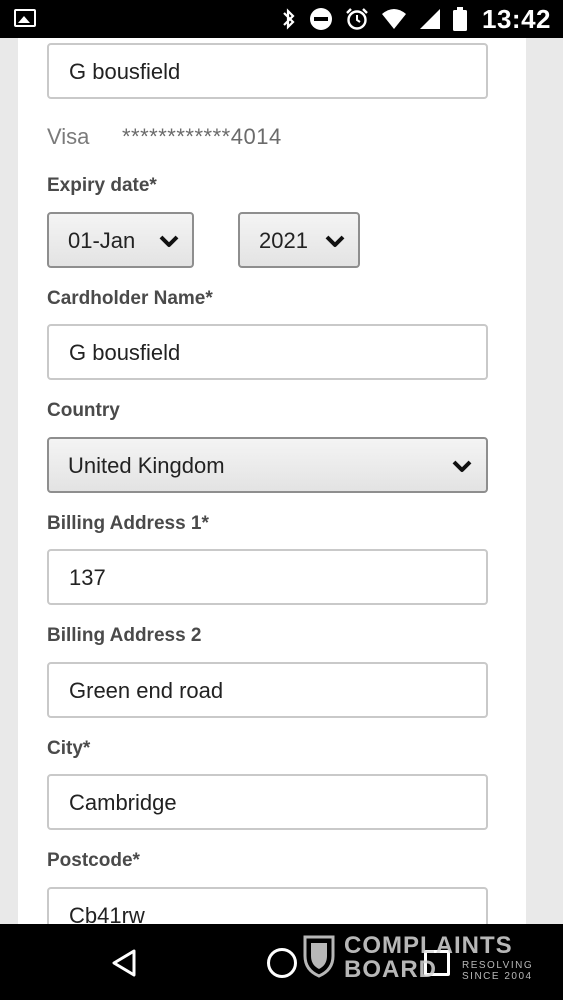  I want to click on expiry-date-label: Expiry date*, so click(102, 185).